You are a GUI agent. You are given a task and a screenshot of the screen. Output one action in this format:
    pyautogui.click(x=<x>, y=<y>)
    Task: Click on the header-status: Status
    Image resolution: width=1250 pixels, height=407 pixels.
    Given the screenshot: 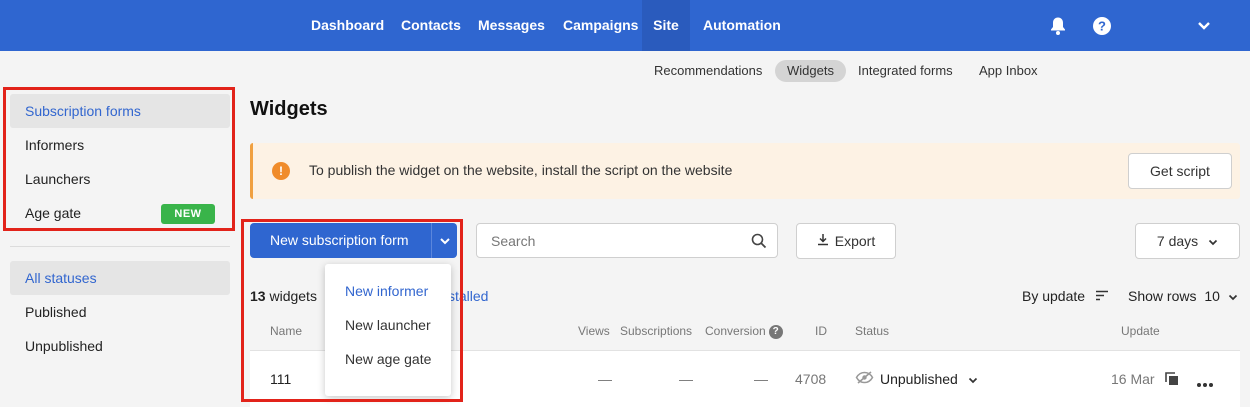 What is the action you would take?
    pyautogui.click(x=872, y=331)
    